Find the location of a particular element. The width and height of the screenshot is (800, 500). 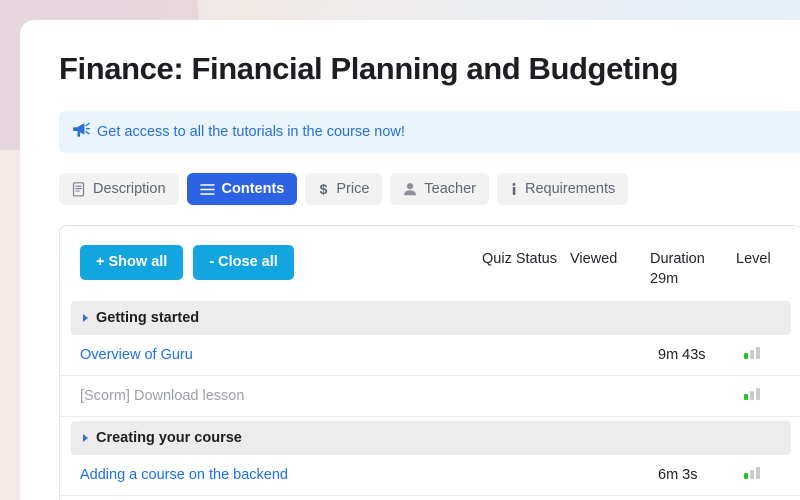

lesson-title: [Scorm] Download lesson is located at coordinates (162, 396).